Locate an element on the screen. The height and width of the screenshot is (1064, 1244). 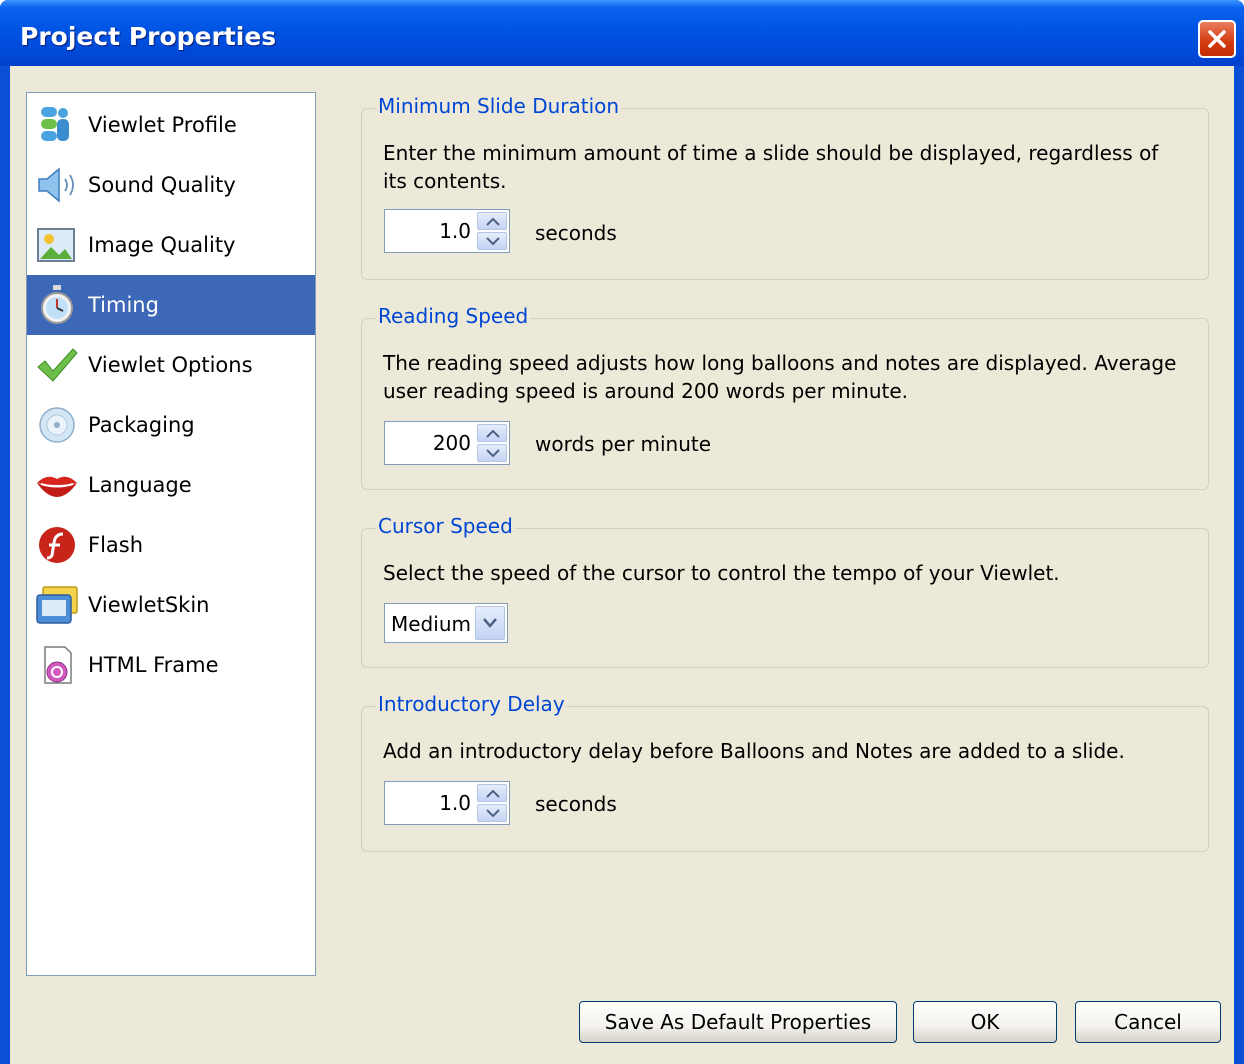
sidebar-item-viewlet-options: Viewlet Options is located at coordinates (171, 365).